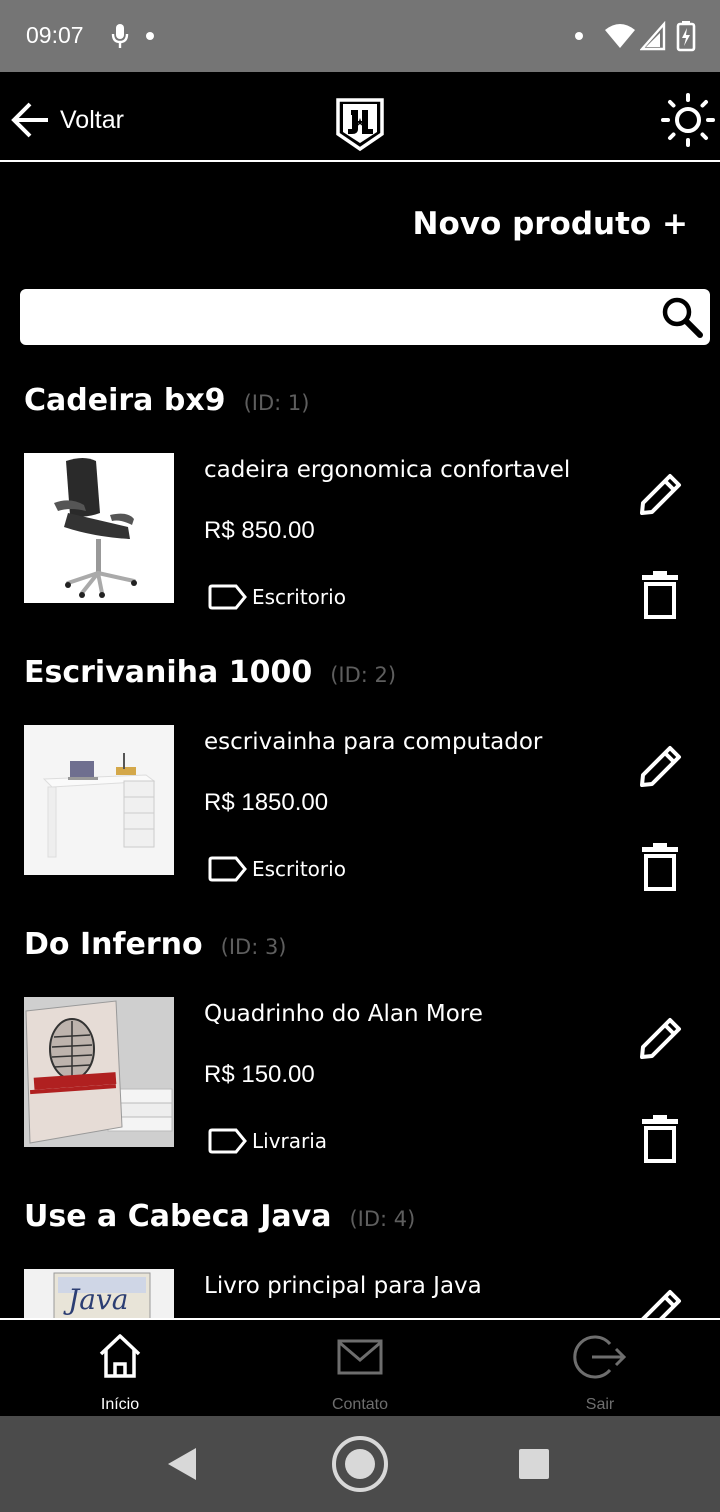 Image resolution: width=720 pixels, height=1512 pixels. What do you see at coordinates (120, 1356) in the screenshot?
I see `home-icon` at bounding box center [120, 1356].